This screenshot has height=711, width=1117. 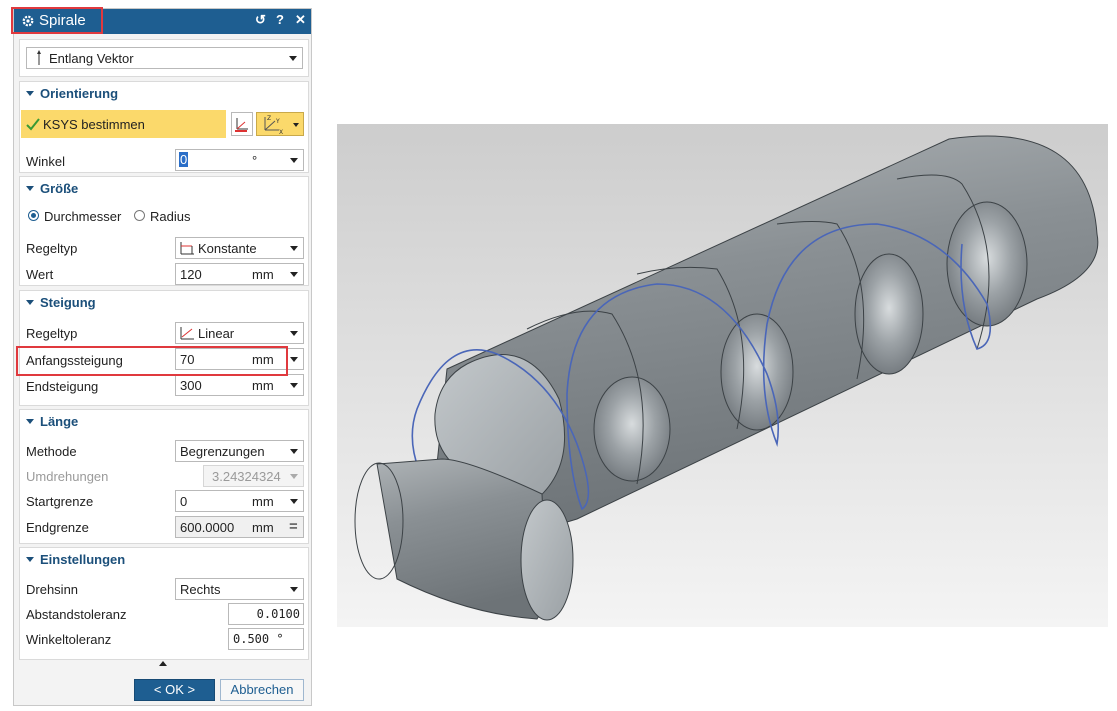 I want to click on type-panel: Entlang Vektor, so click(x=164, y=58).